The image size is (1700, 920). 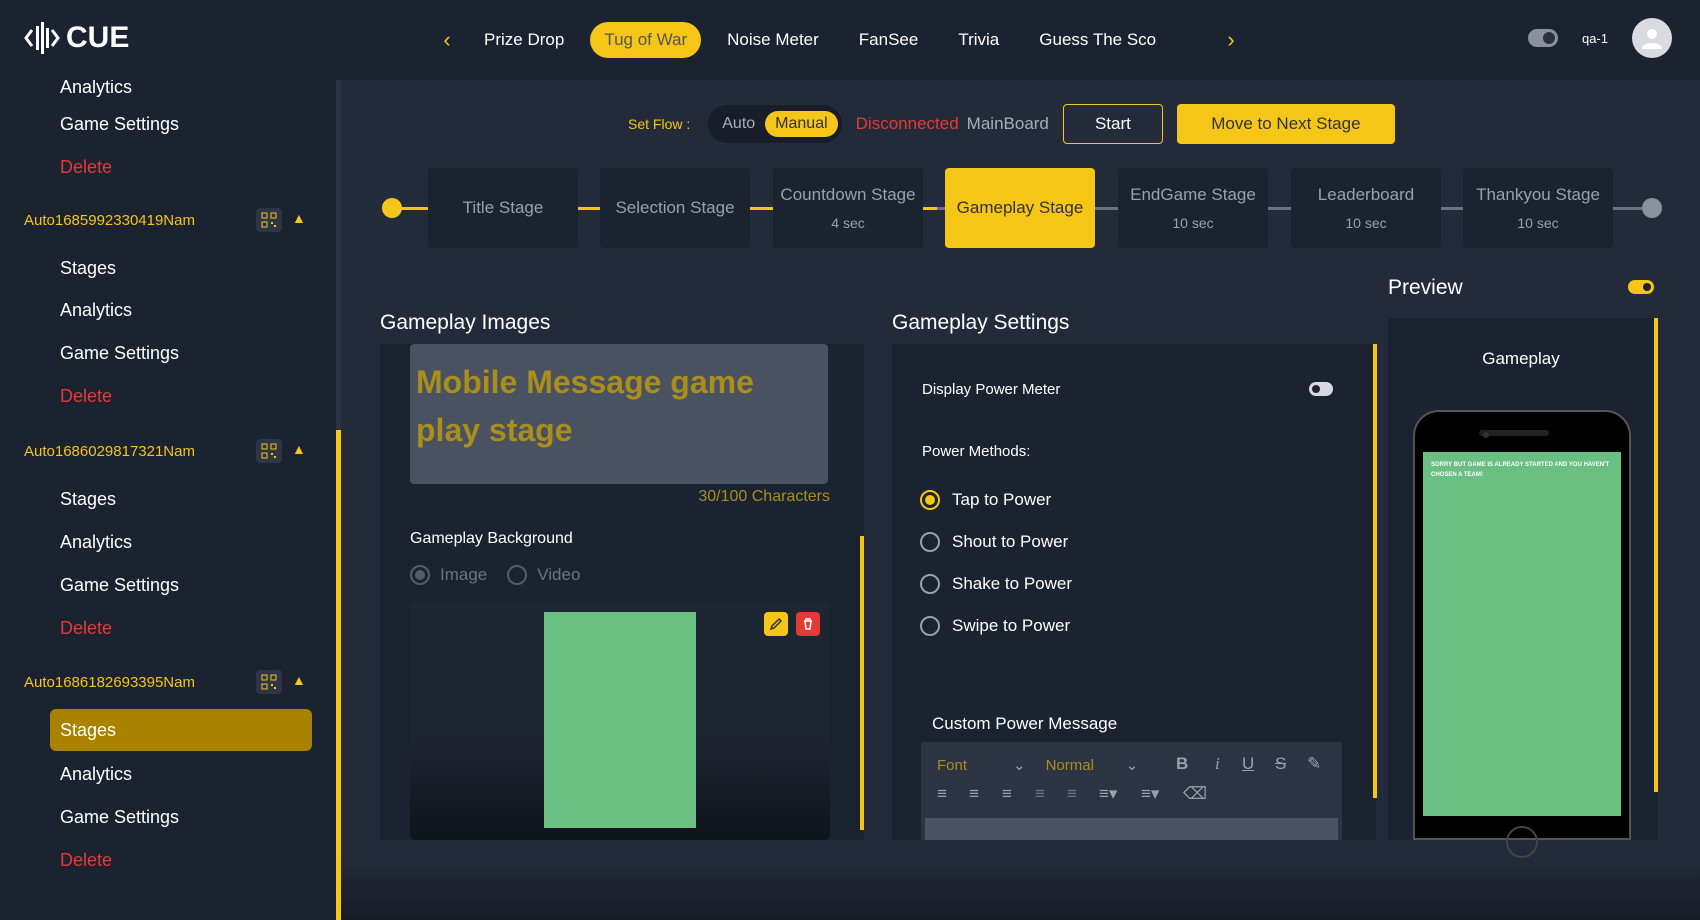 I want to click on align-left-icon: ≡, so click(x=942, y=794).